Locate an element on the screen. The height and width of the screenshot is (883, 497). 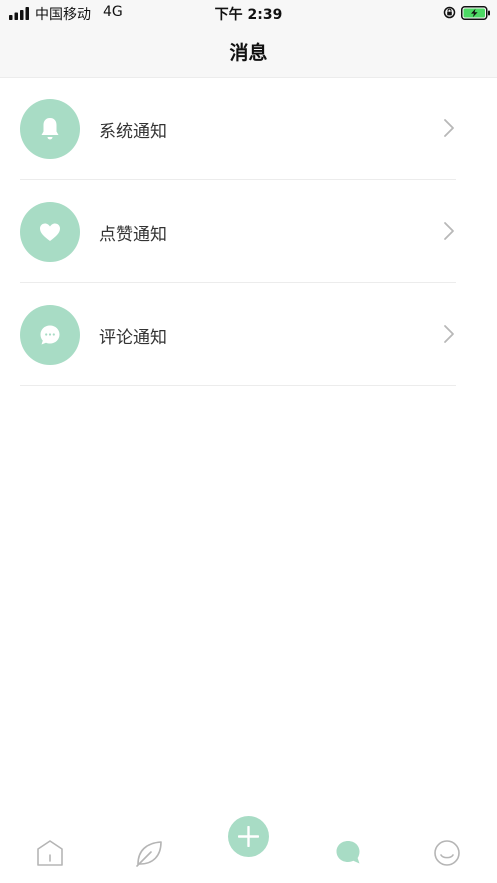
leaf-icon is located at coordinates (149, 854).